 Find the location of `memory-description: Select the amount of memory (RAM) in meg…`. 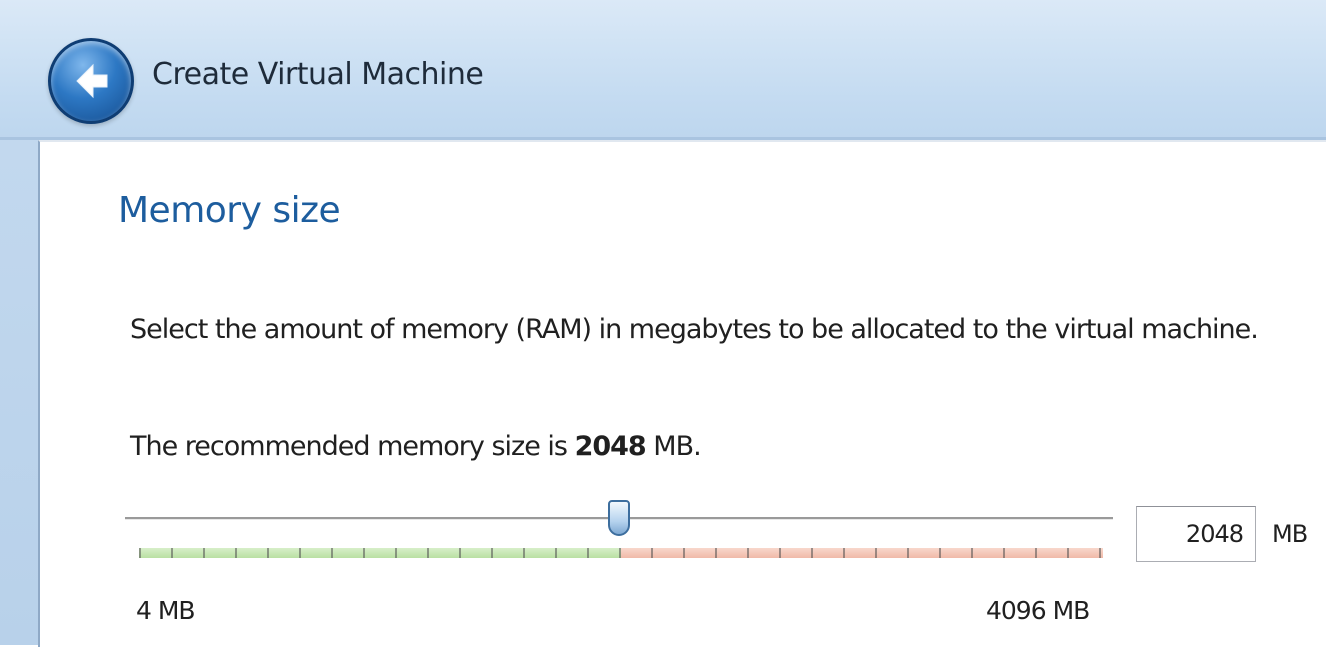

memory-description: Select the amount of memory (RAM) in meg… is located at coordinates (694, 329).